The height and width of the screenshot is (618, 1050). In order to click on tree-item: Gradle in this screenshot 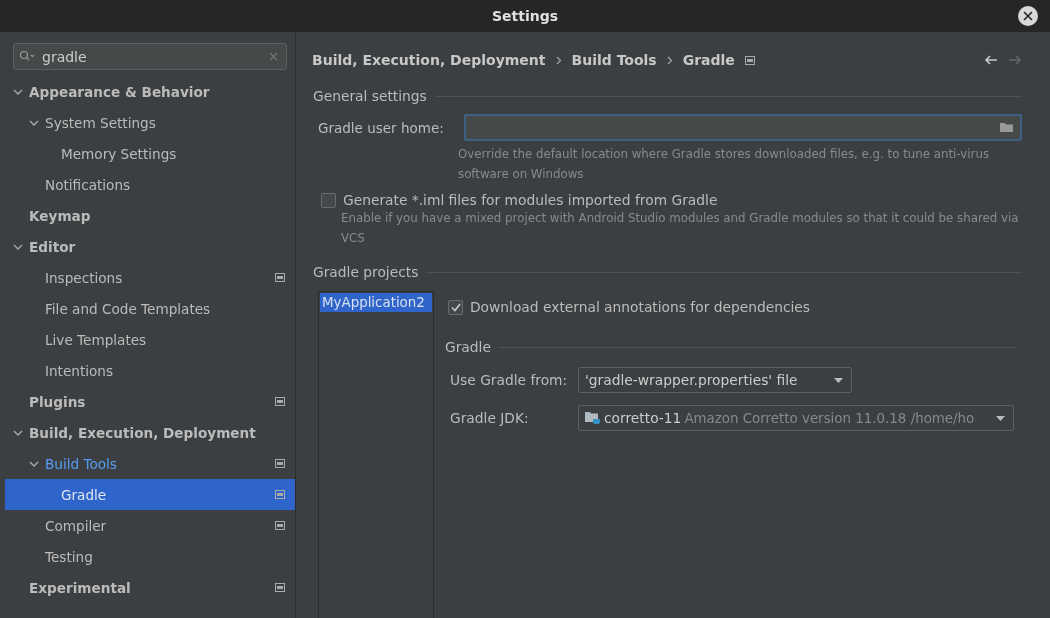, I will do `click(150, 494)`.